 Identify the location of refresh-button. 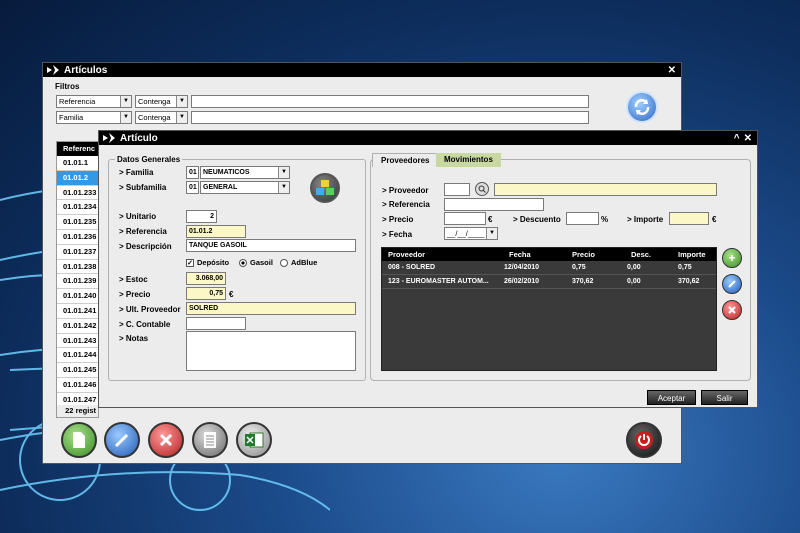
(642, 107).